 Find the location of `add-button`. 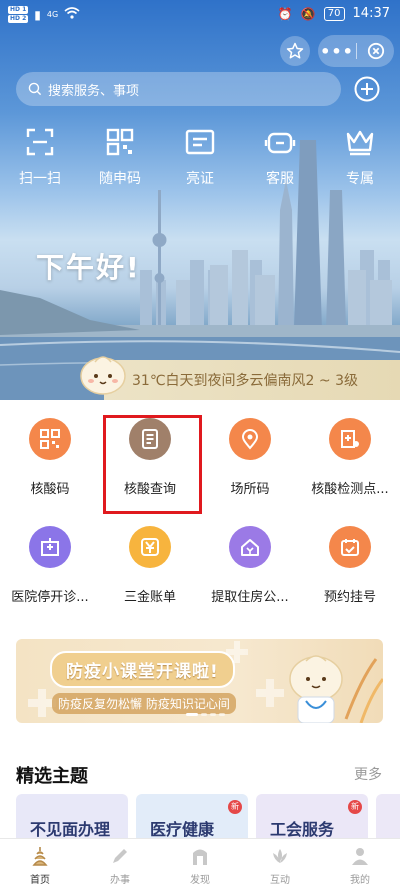

add-button is located at coordinates (367, 89).